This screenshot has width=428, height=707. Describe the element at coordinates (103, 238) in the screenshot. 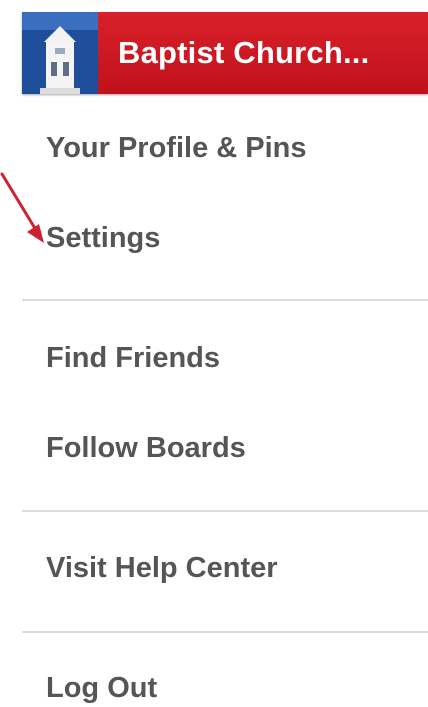

I see `menu-item-settings: Settings` at that location.